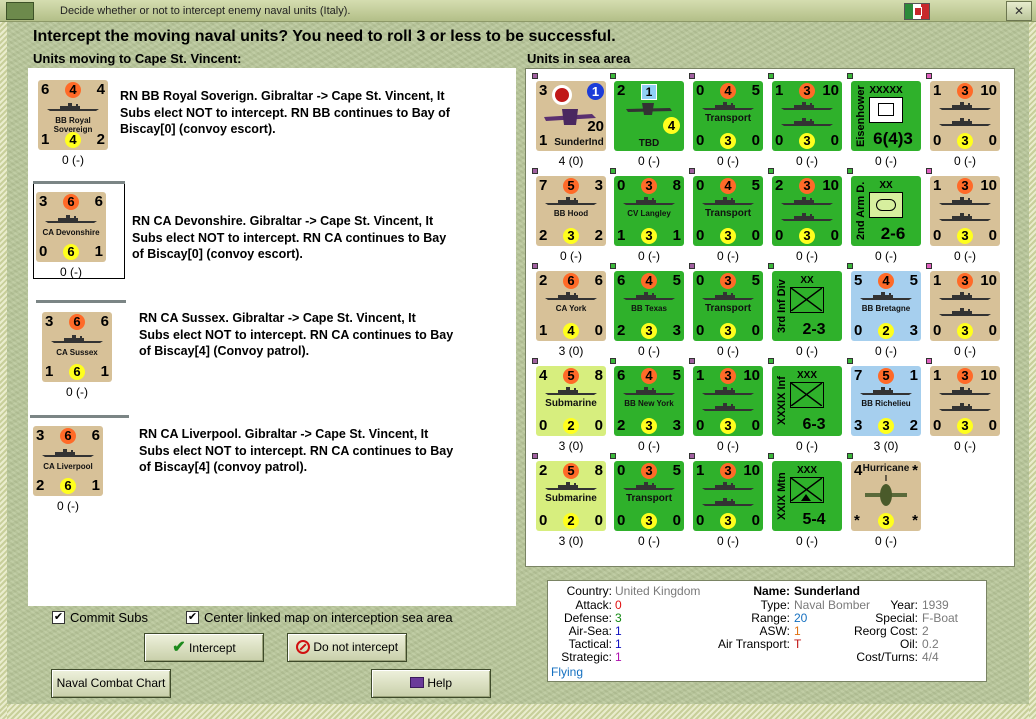  Describe the element at coordinates (212, 648) in the screenshot. I see `intercept-label: Intercept` at that location.